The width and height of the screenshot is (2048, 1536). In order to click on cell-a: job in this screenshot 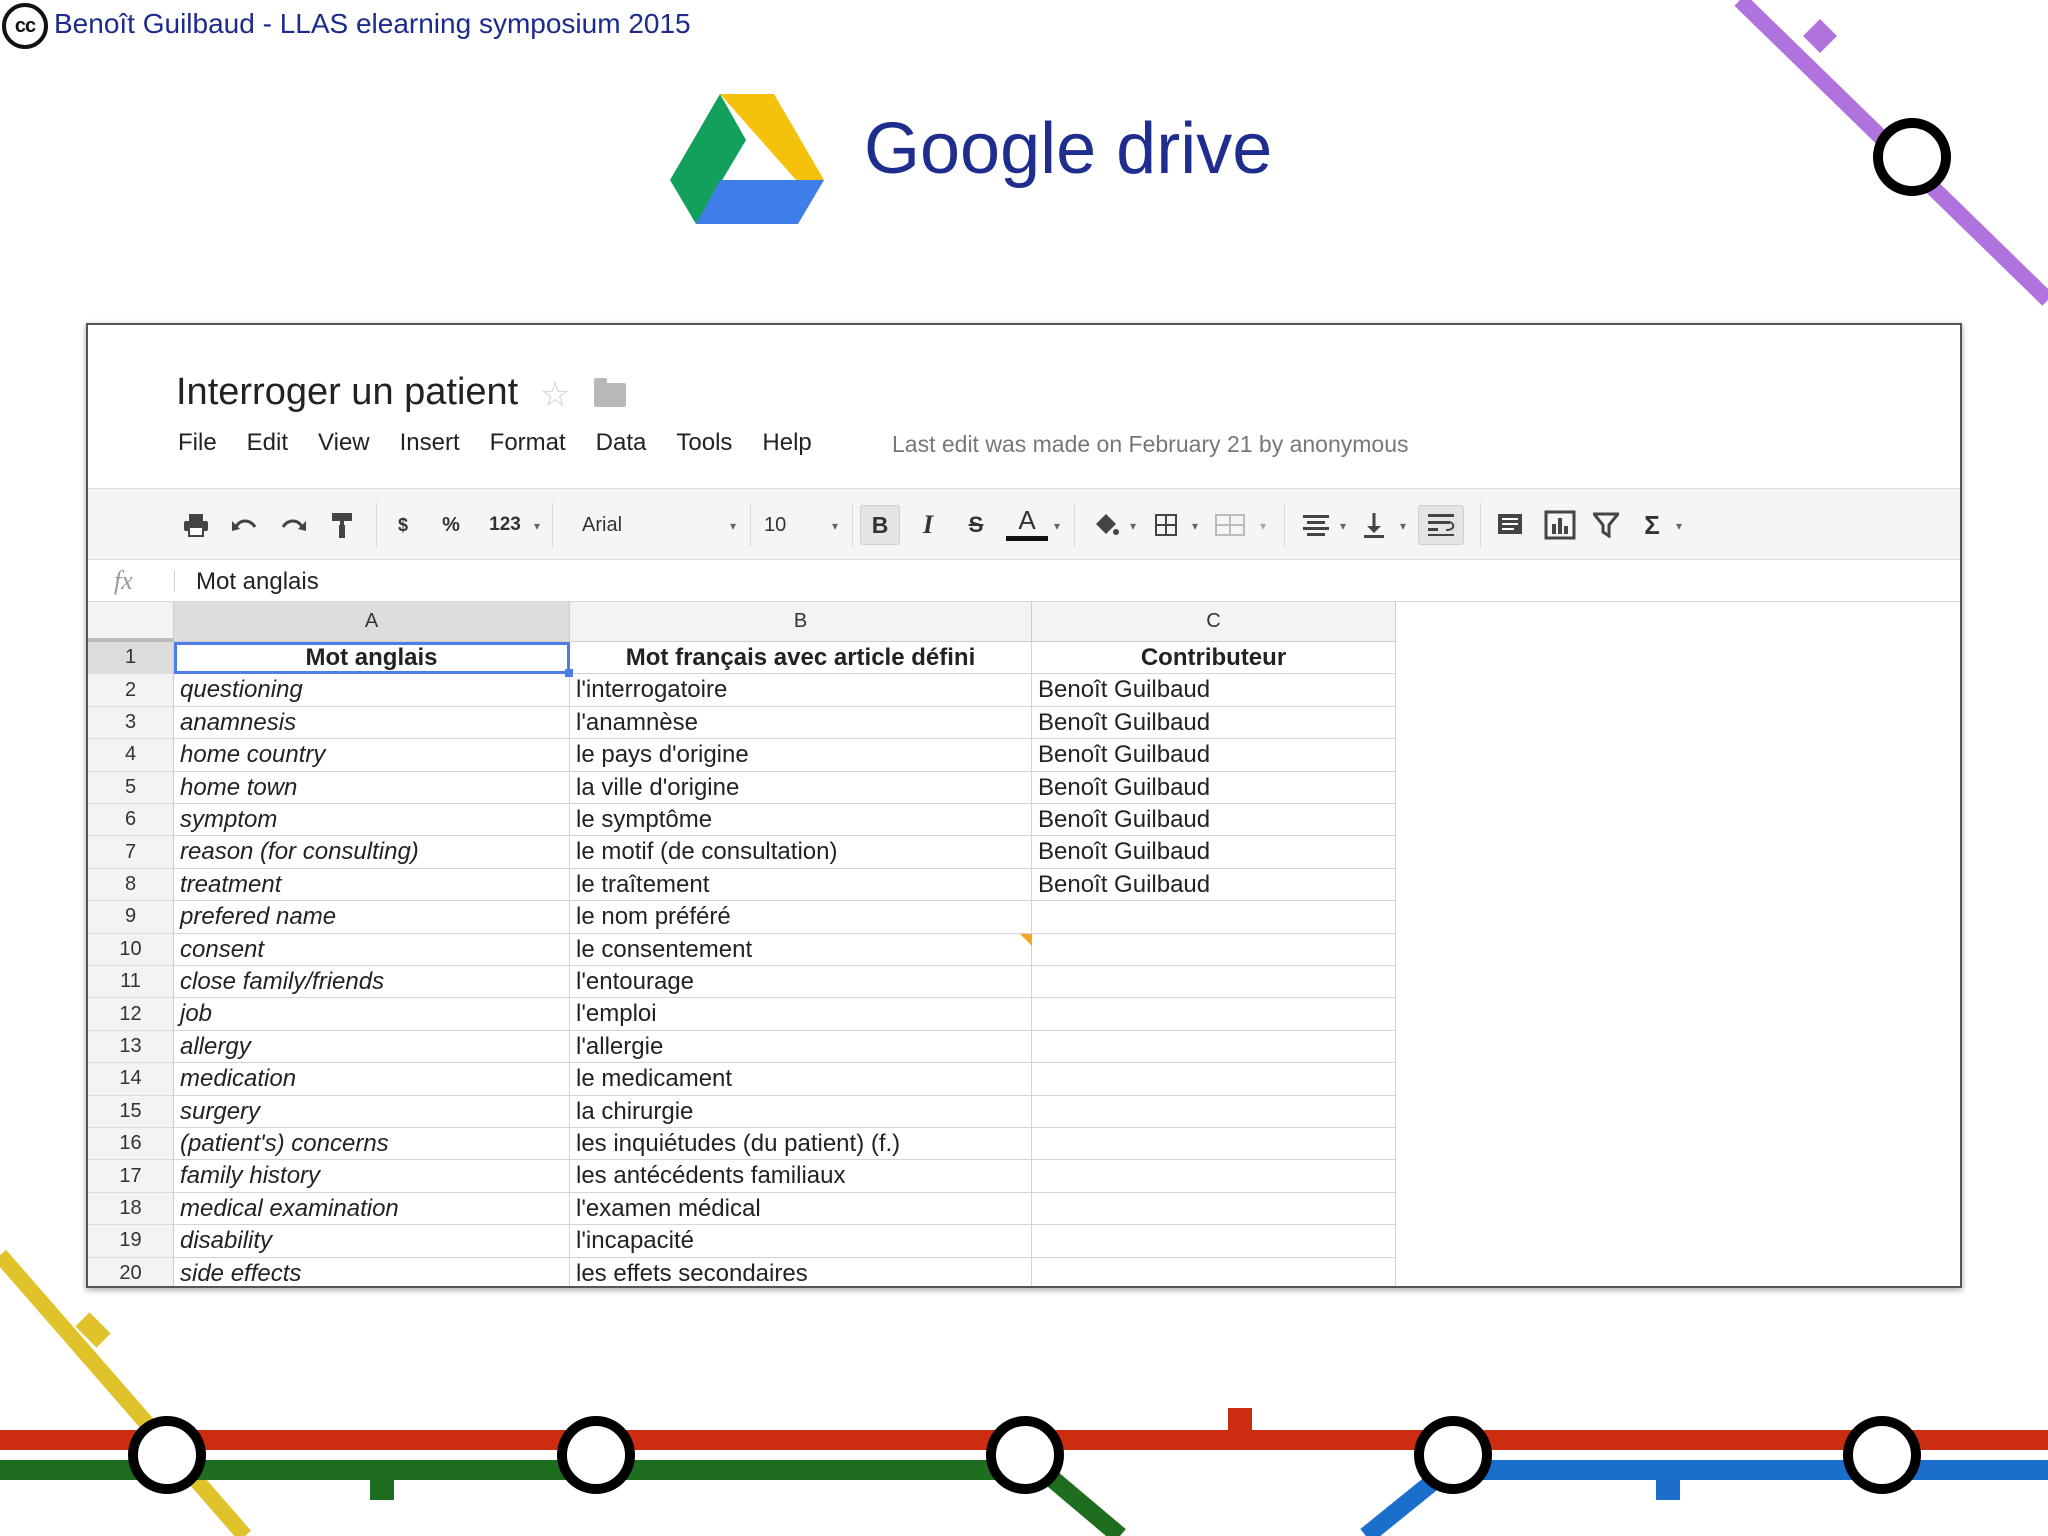, I will do `click(372, 1014)`.